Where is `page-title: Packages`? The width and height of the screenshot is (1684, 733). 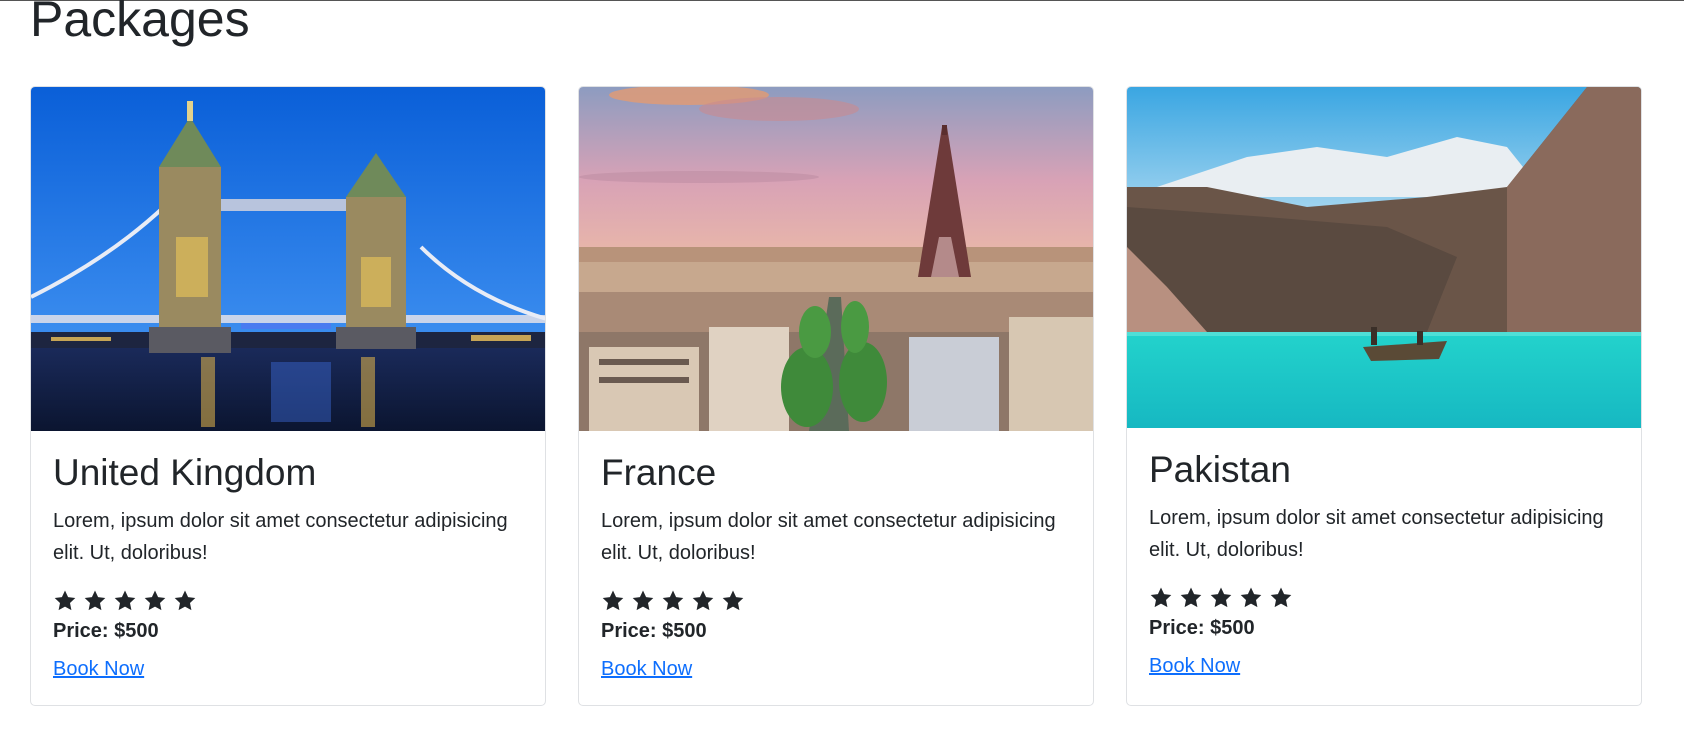 page-title: Packages is located at coordinates (140, 23).